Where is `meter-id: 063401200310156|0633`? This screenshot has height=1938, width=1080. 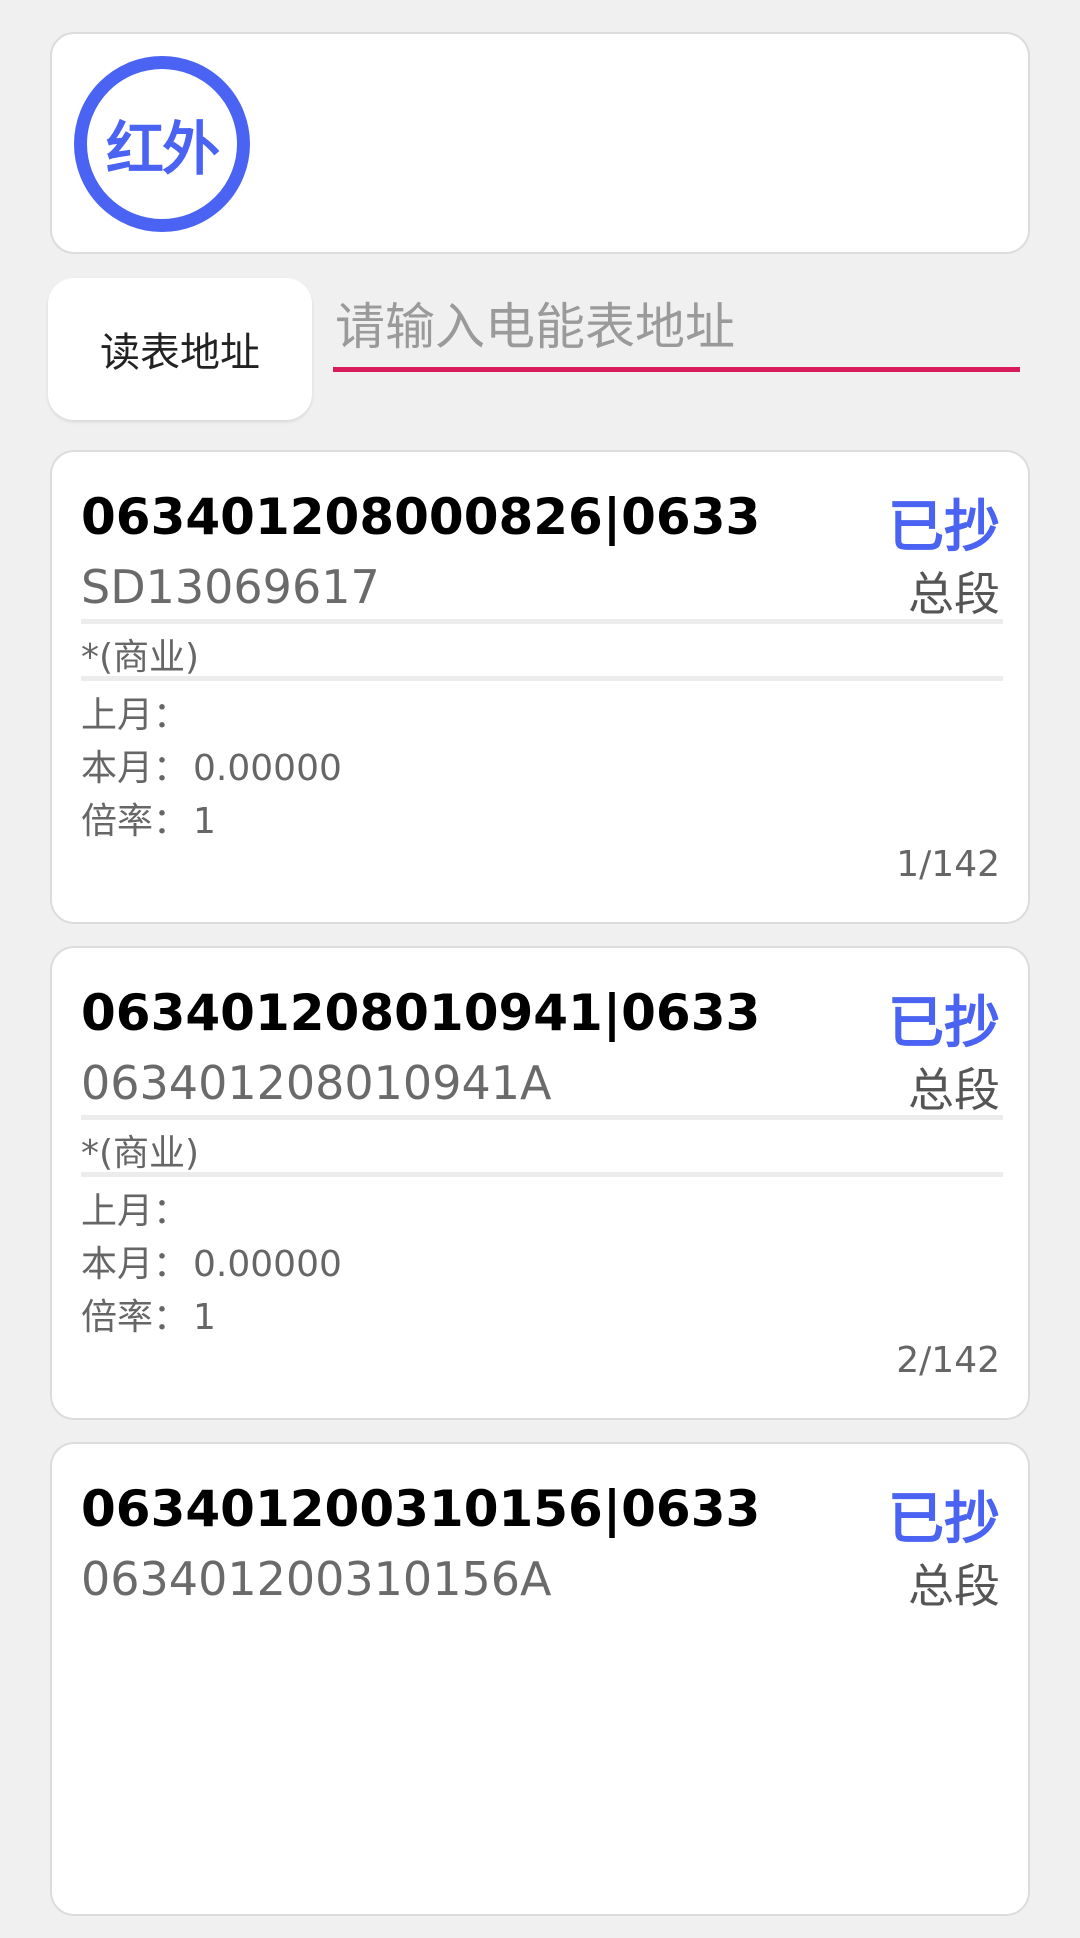 meter-id: 063401200310156|0633 is located at coordinates (421, 1509).